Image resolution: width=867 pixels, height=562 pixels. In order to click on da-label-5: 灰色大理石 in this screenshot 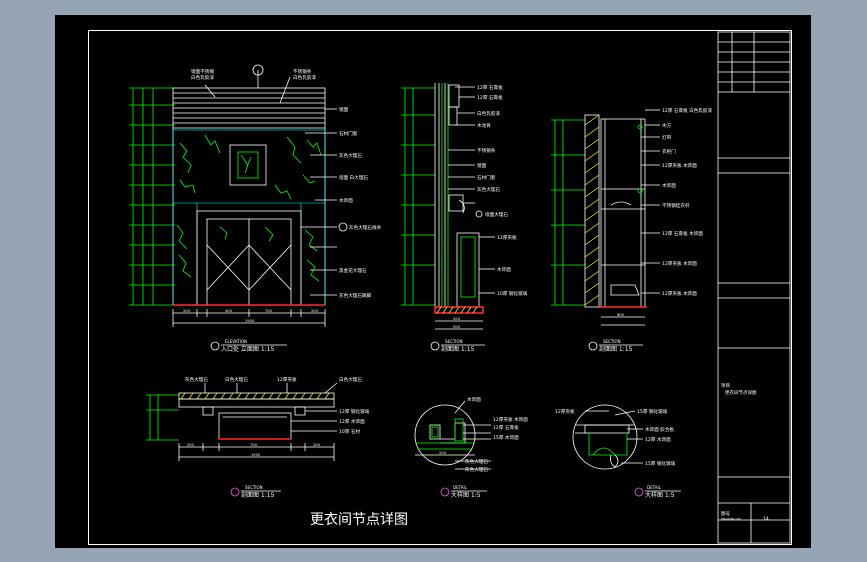, I will do `click(476, 461)`.